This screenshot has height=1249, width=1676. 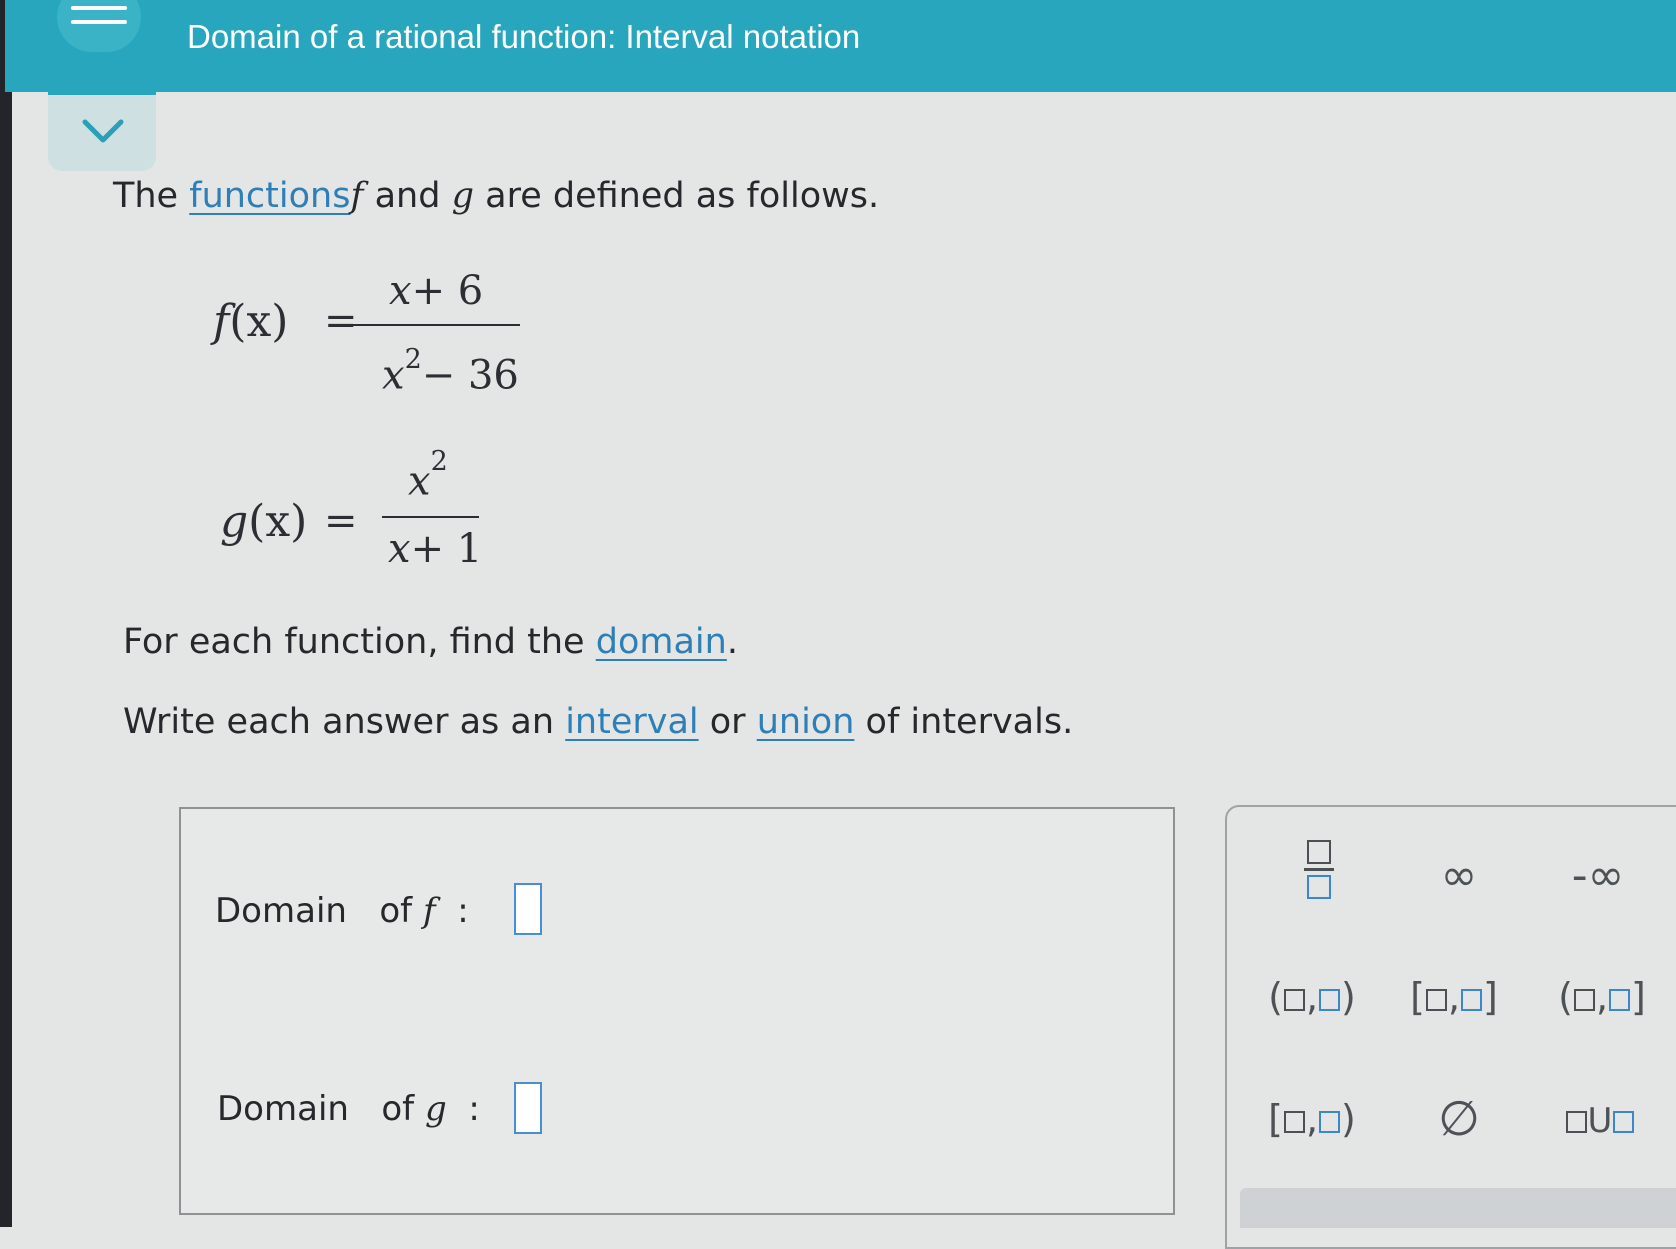 I want to click on f-denominator: x2− 36, so click(x=450, y=371).